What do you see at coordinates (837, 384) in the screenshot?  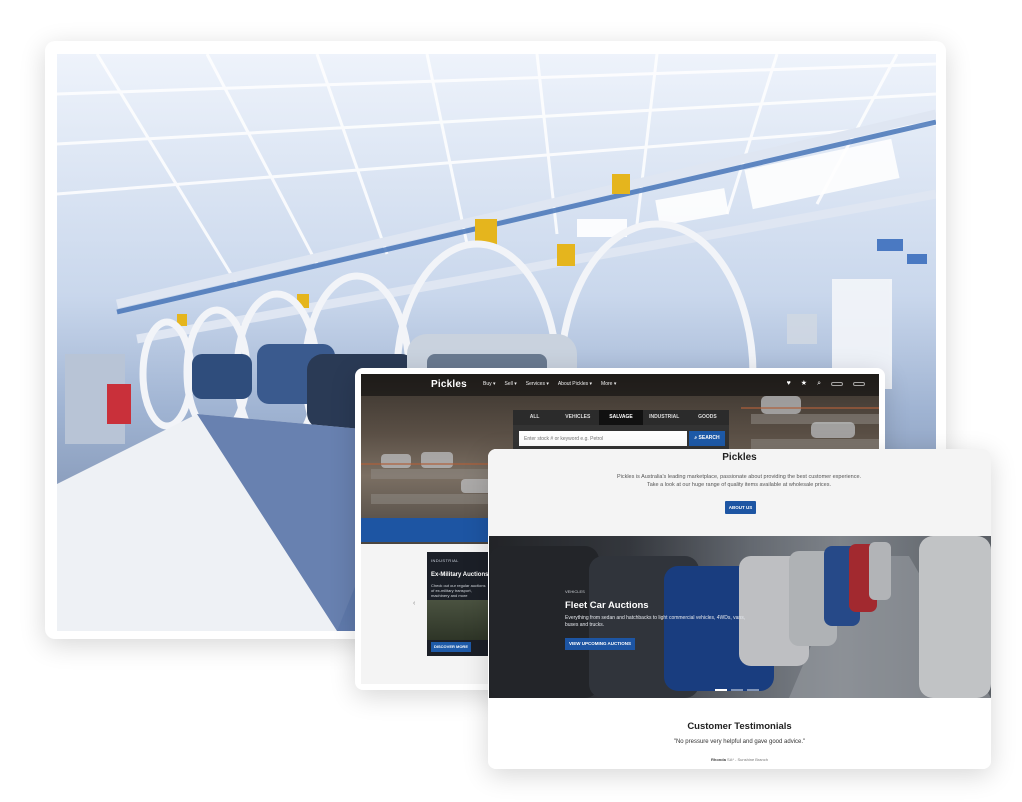 I see `nav-login-button` at bounding box center [837, 384].